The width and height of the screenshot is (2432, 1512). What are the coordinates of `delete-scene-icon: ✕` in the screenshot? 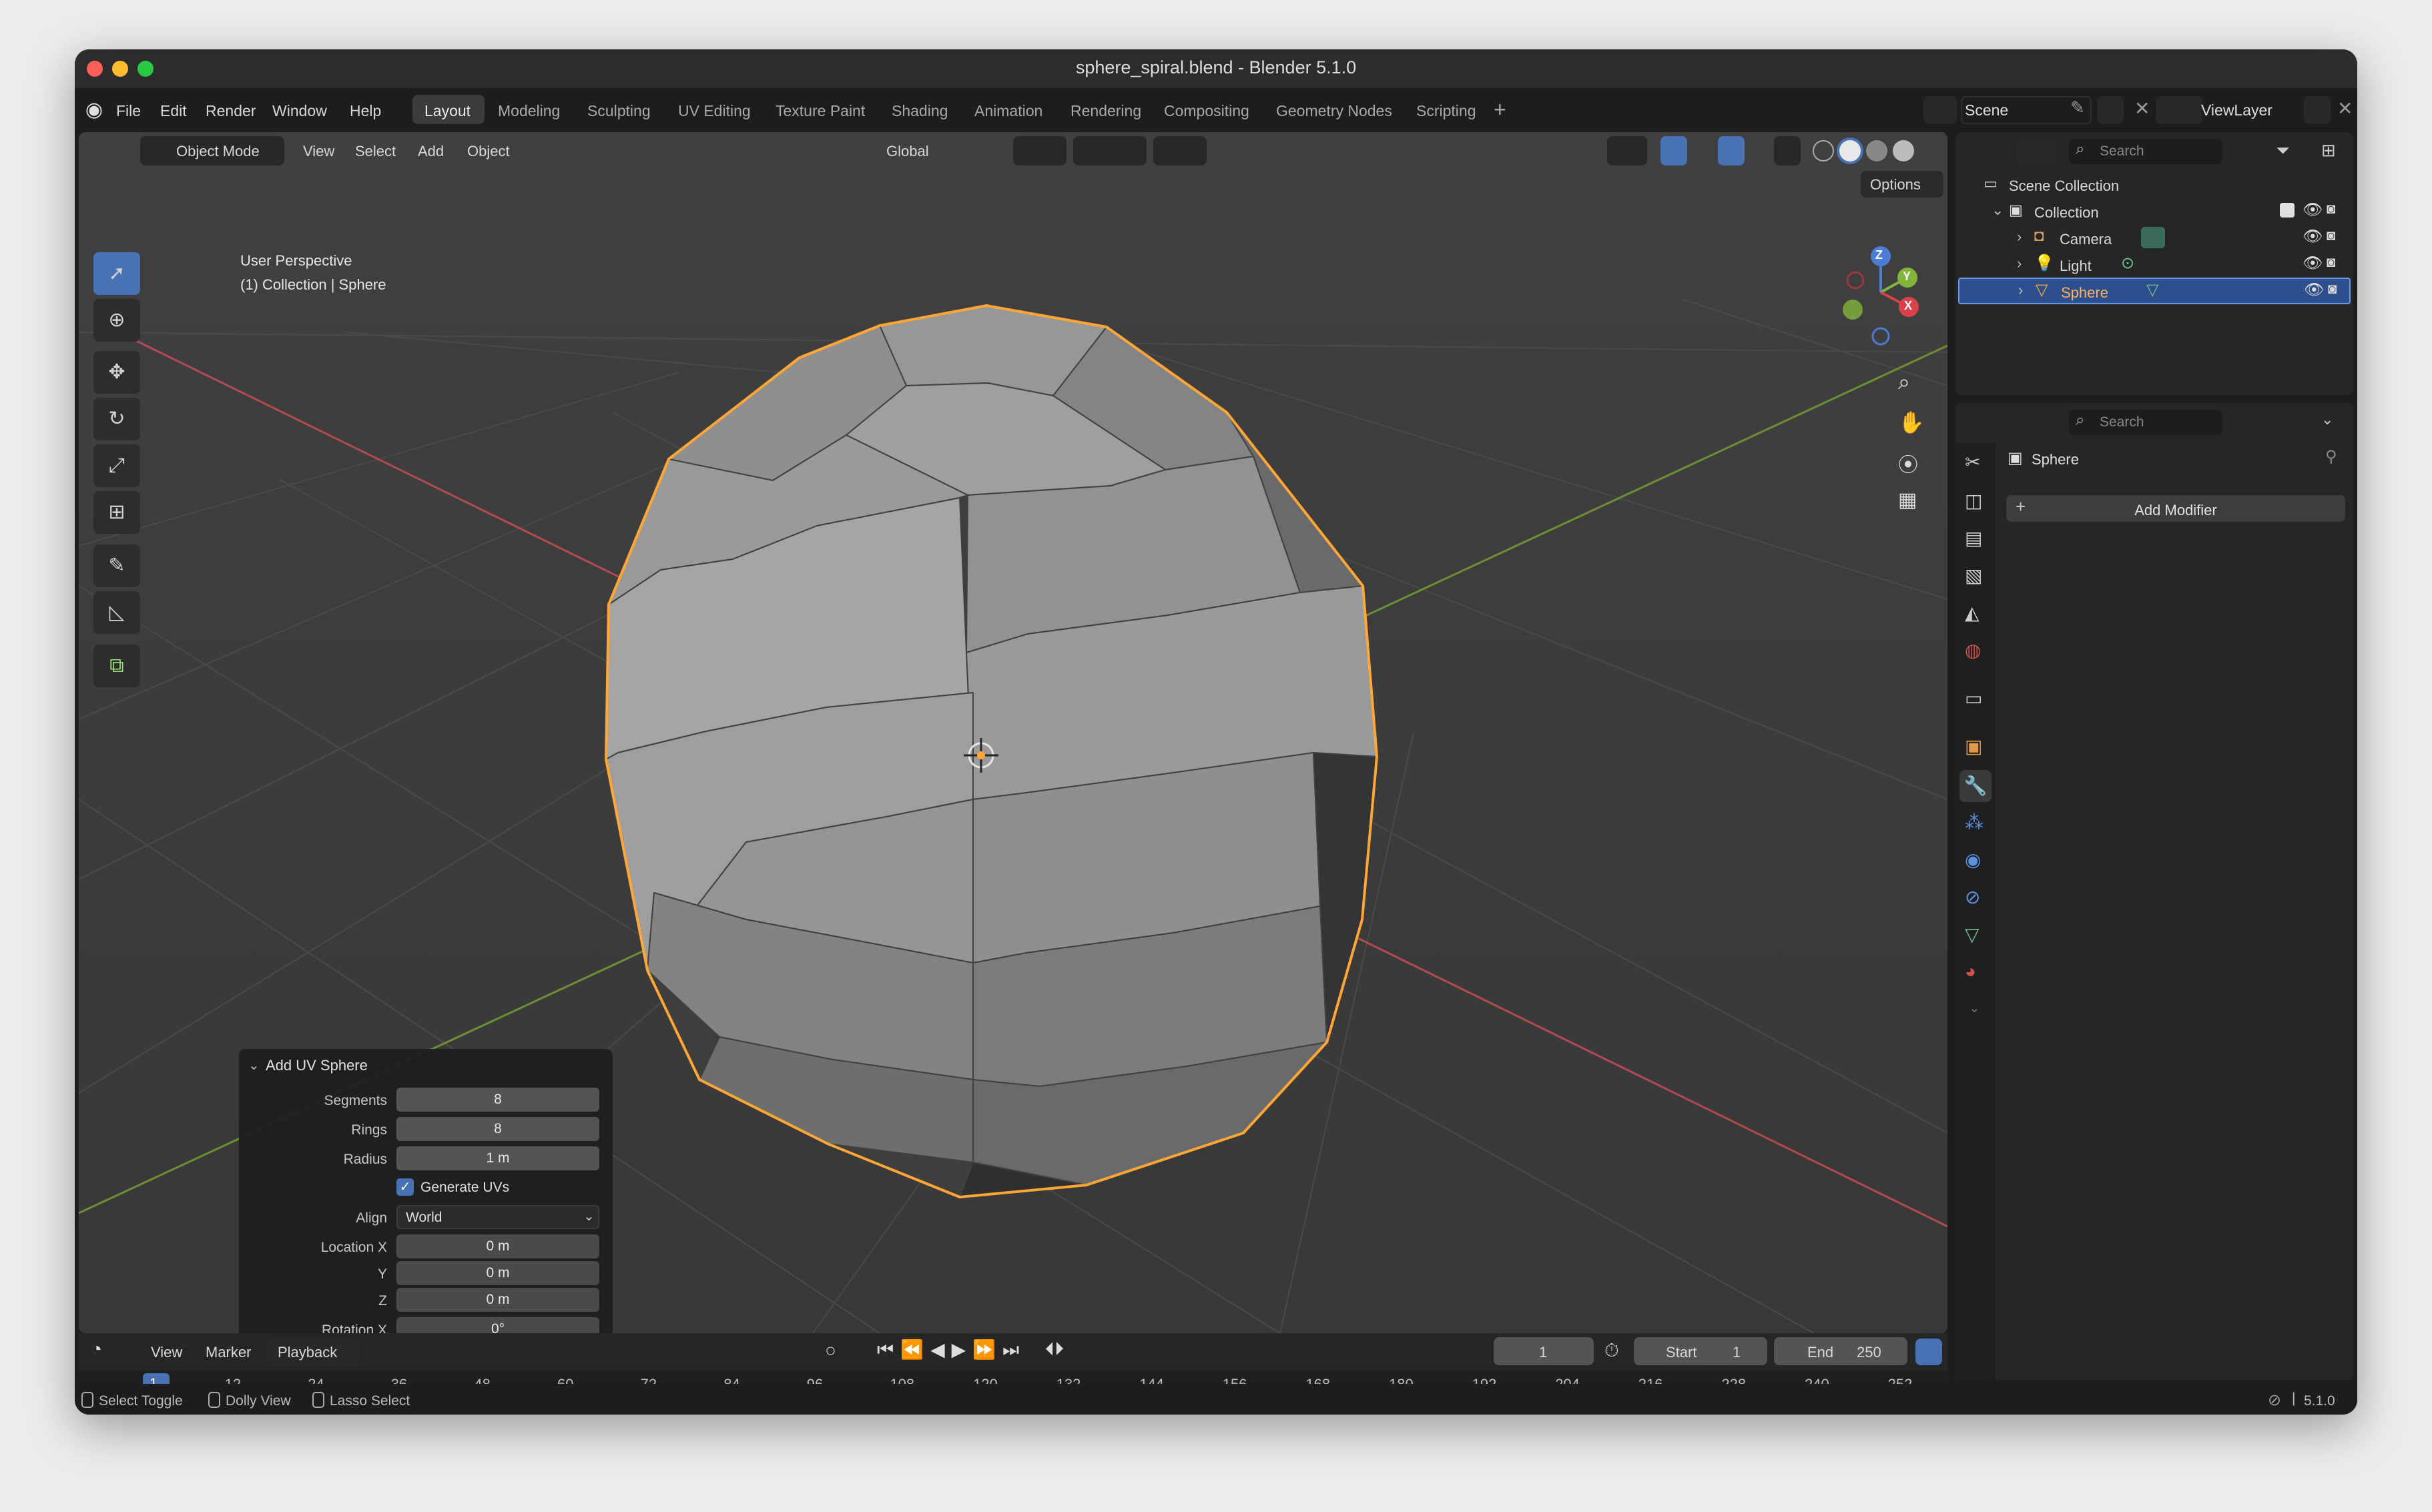 It's located at (2142, 108).